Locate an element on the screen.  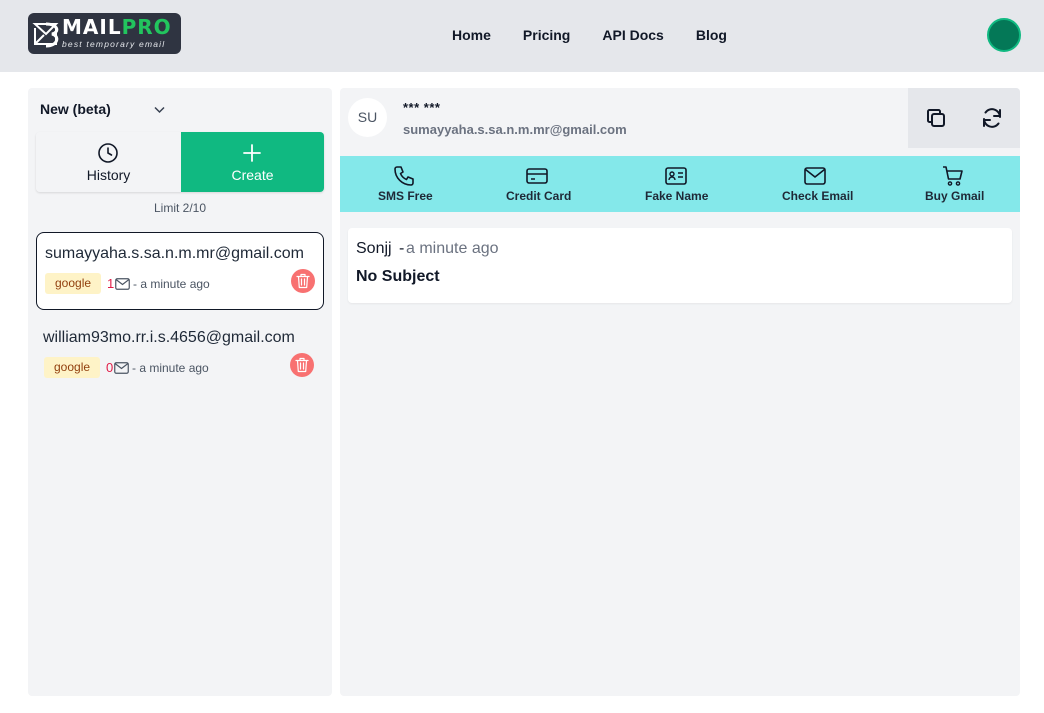
nav-pricing: Pricing is located at coordinates (546, 35).